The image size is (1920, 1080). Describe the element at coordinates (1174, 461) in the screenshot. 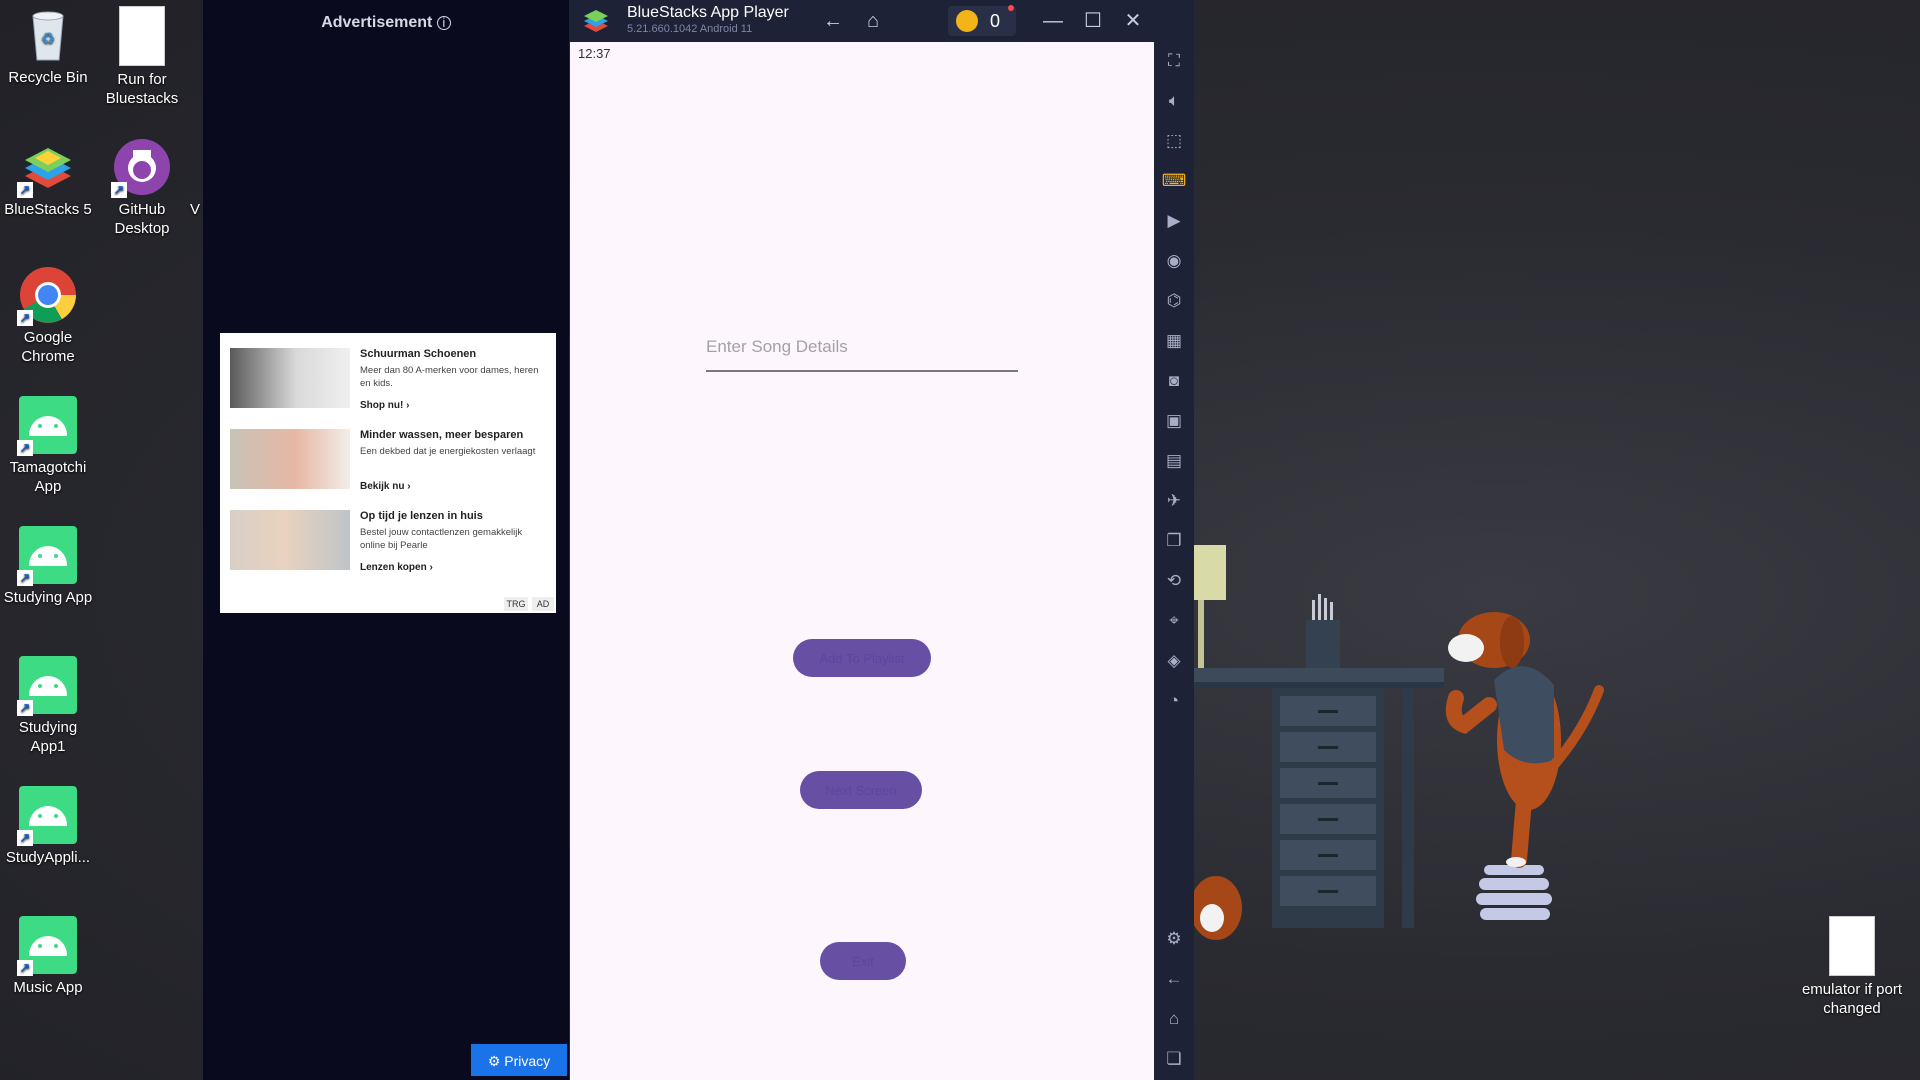

I see `media-icon: ▤` at that location.